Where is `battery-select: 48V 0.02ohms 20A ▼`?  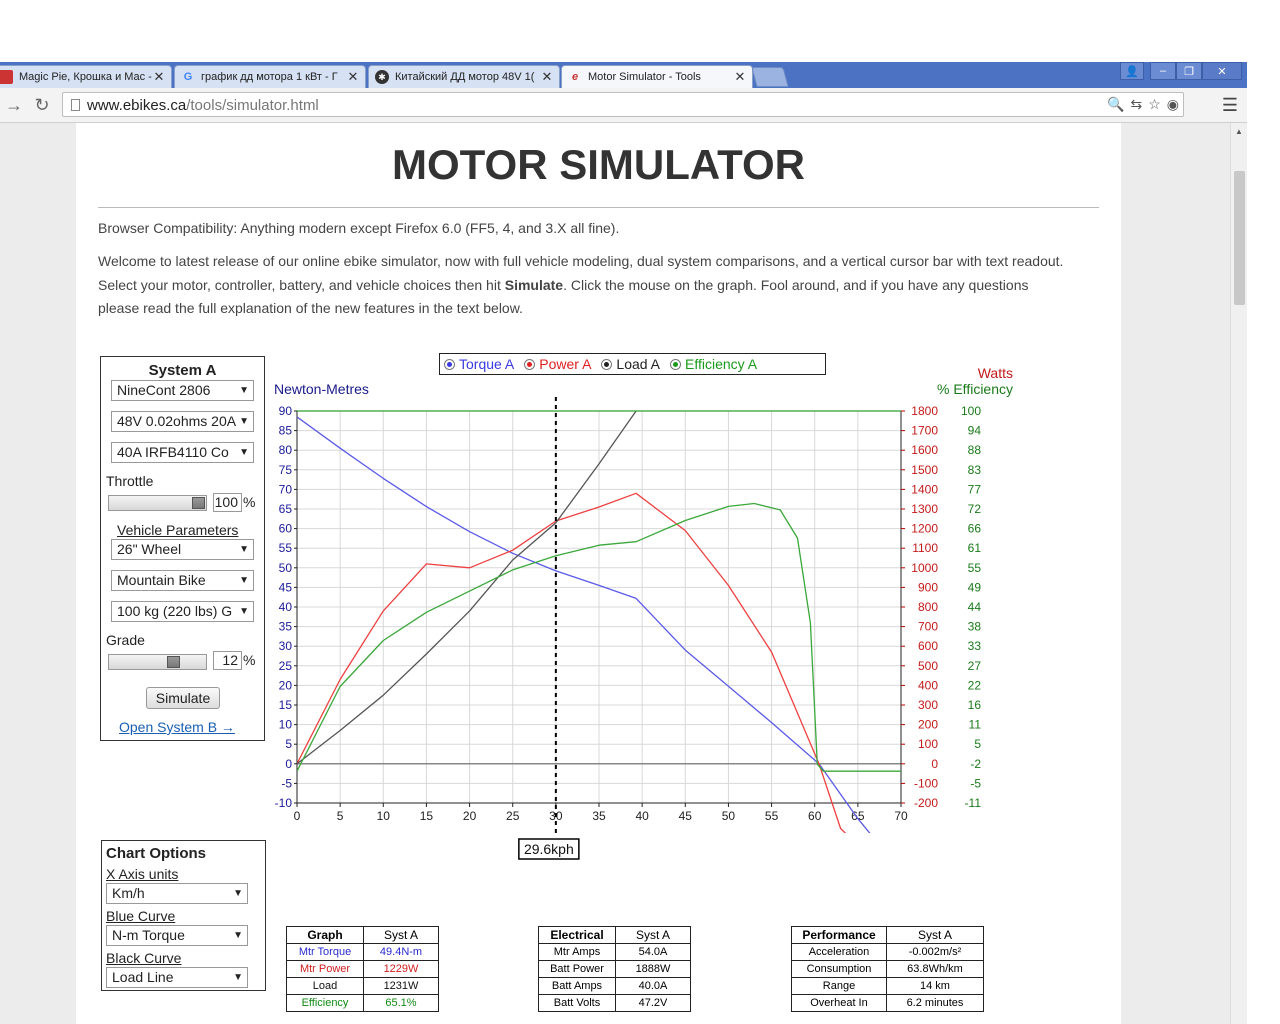
battery-select: 48V 0.02ohms 20A ▼ is located at coordinates (182, 421).